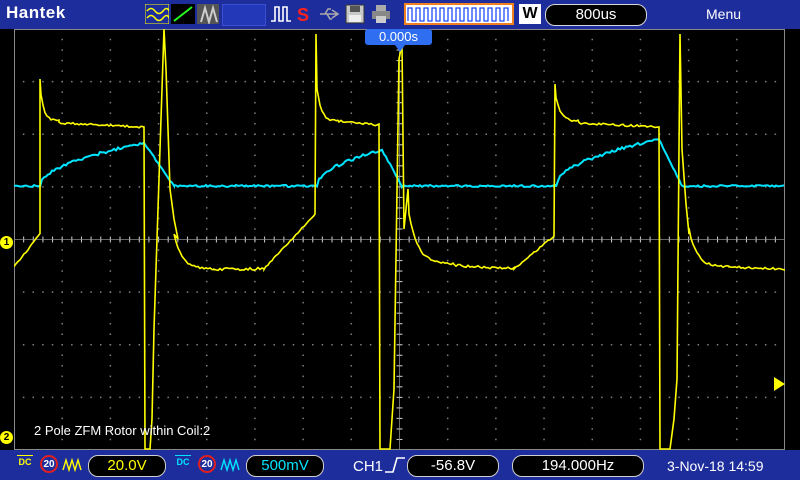  What do you see at coordinates (453, 466) in the screenshot?
I see `trigger-level: -56.8V` at bounding box center [453, 466].